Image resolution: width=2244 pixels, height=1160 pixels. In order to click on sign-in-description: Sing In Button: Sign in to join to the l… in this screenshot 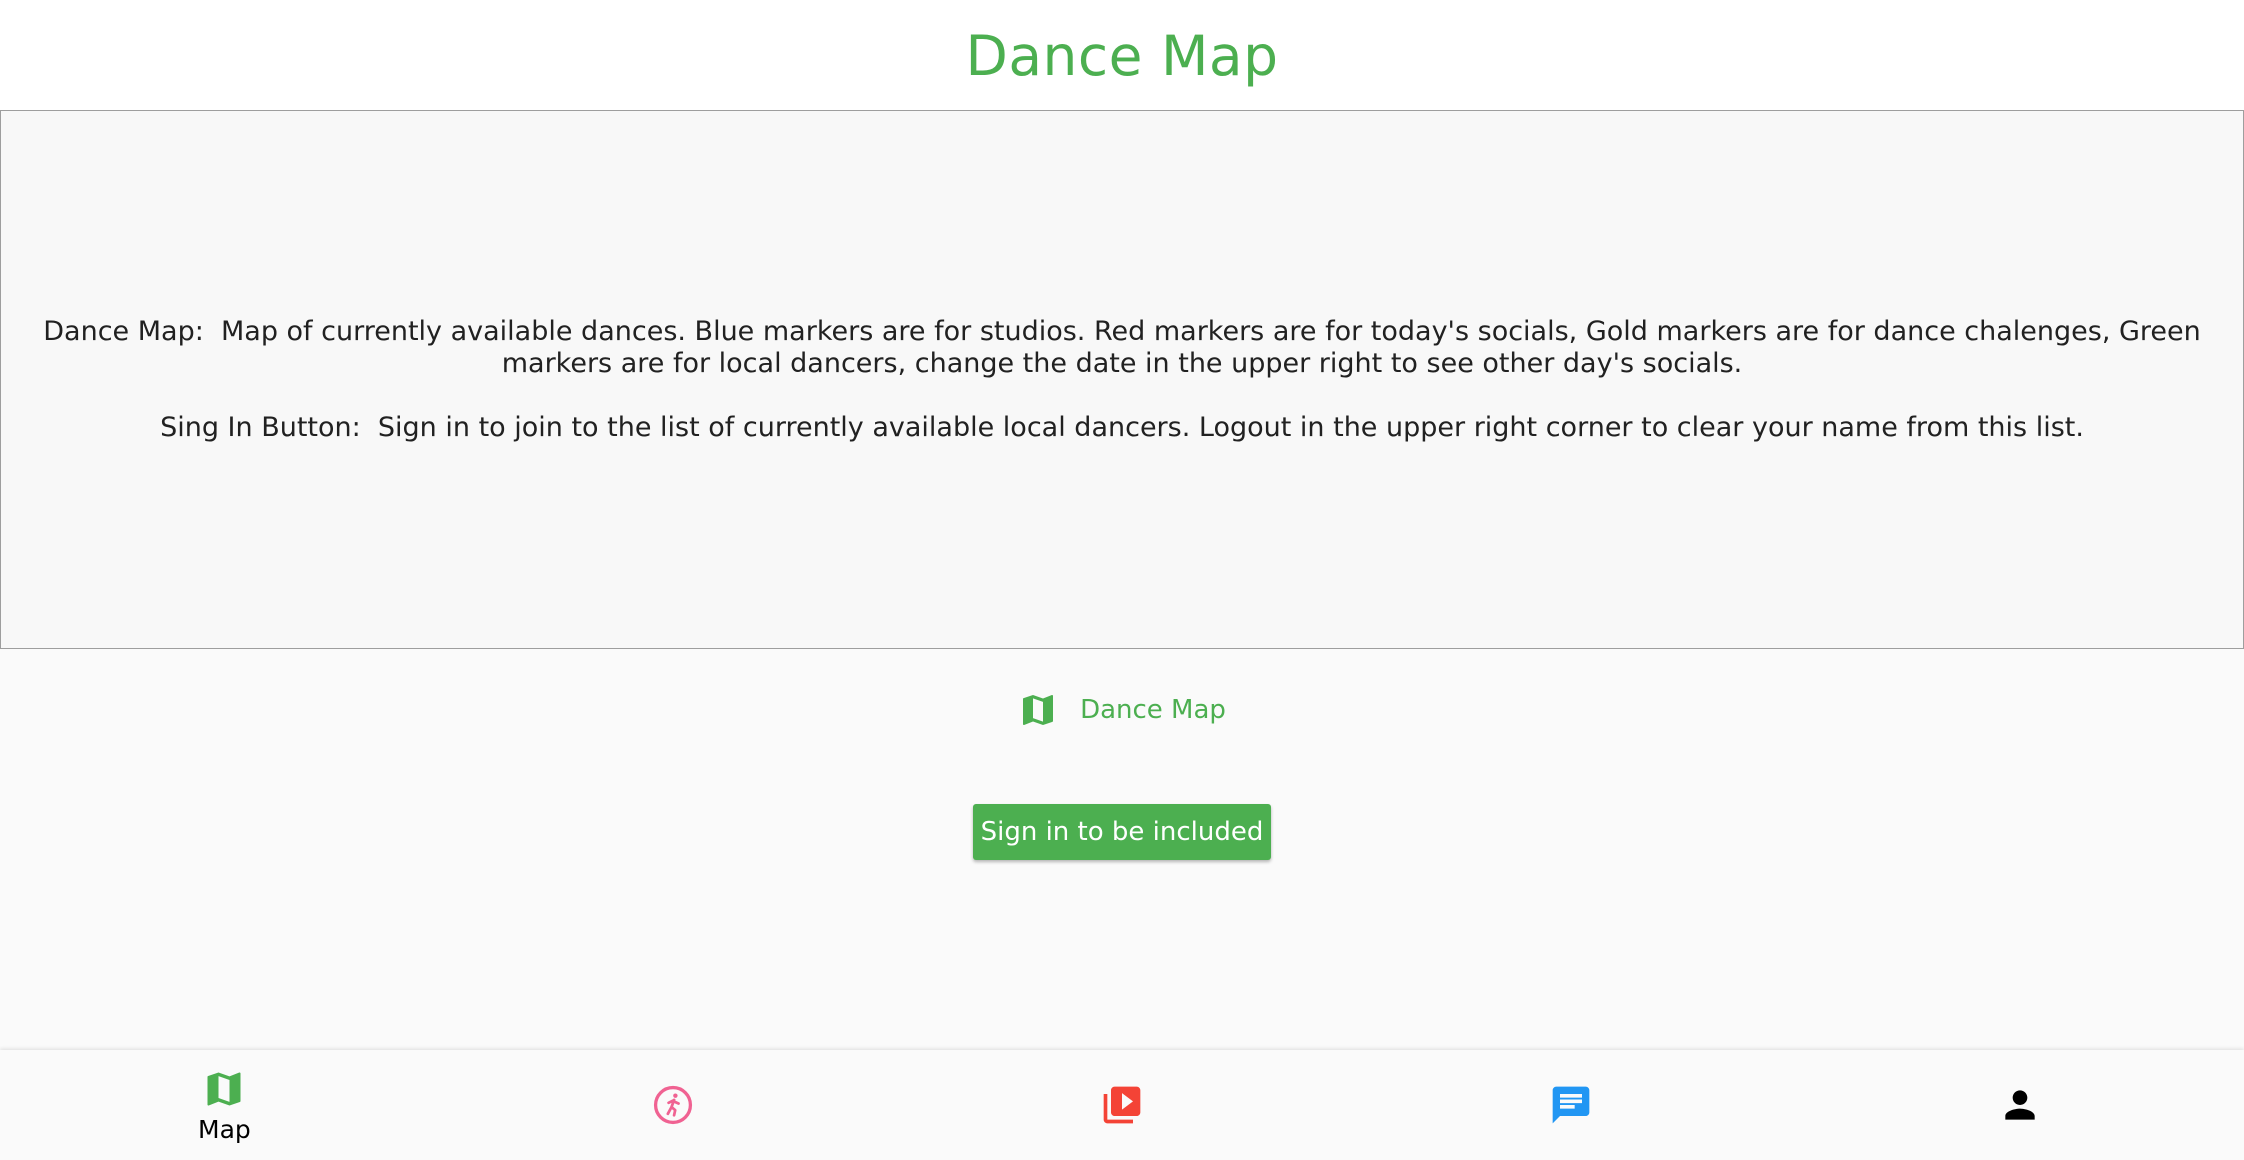, I will do `click(1122, 427)`.